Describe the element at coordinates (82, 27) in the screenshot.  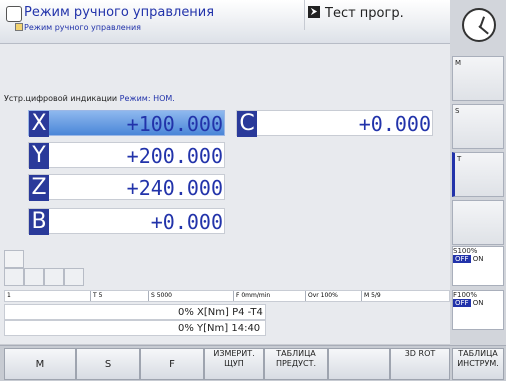
I see `page-subtitle: Режим ручного управления` at that location.